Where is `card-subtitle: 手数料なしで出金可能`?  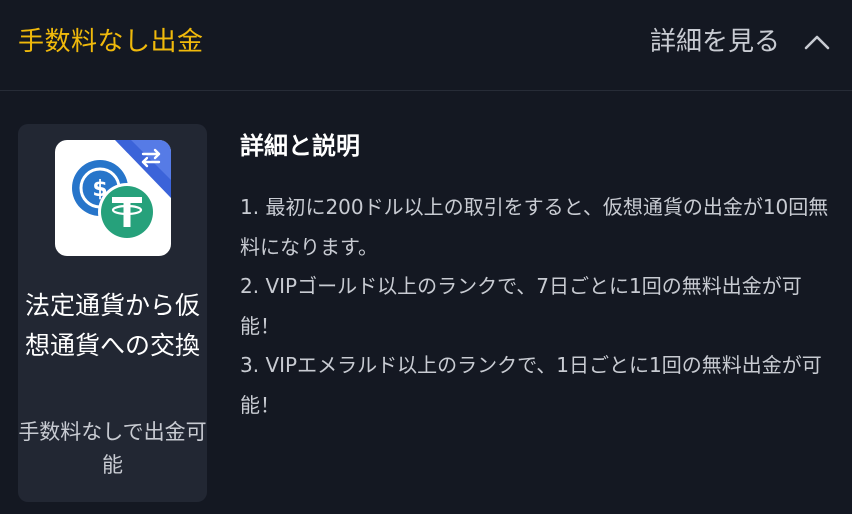 card-subtitle: 手数料なしで出金可能 is located at coordinates (112, 448).